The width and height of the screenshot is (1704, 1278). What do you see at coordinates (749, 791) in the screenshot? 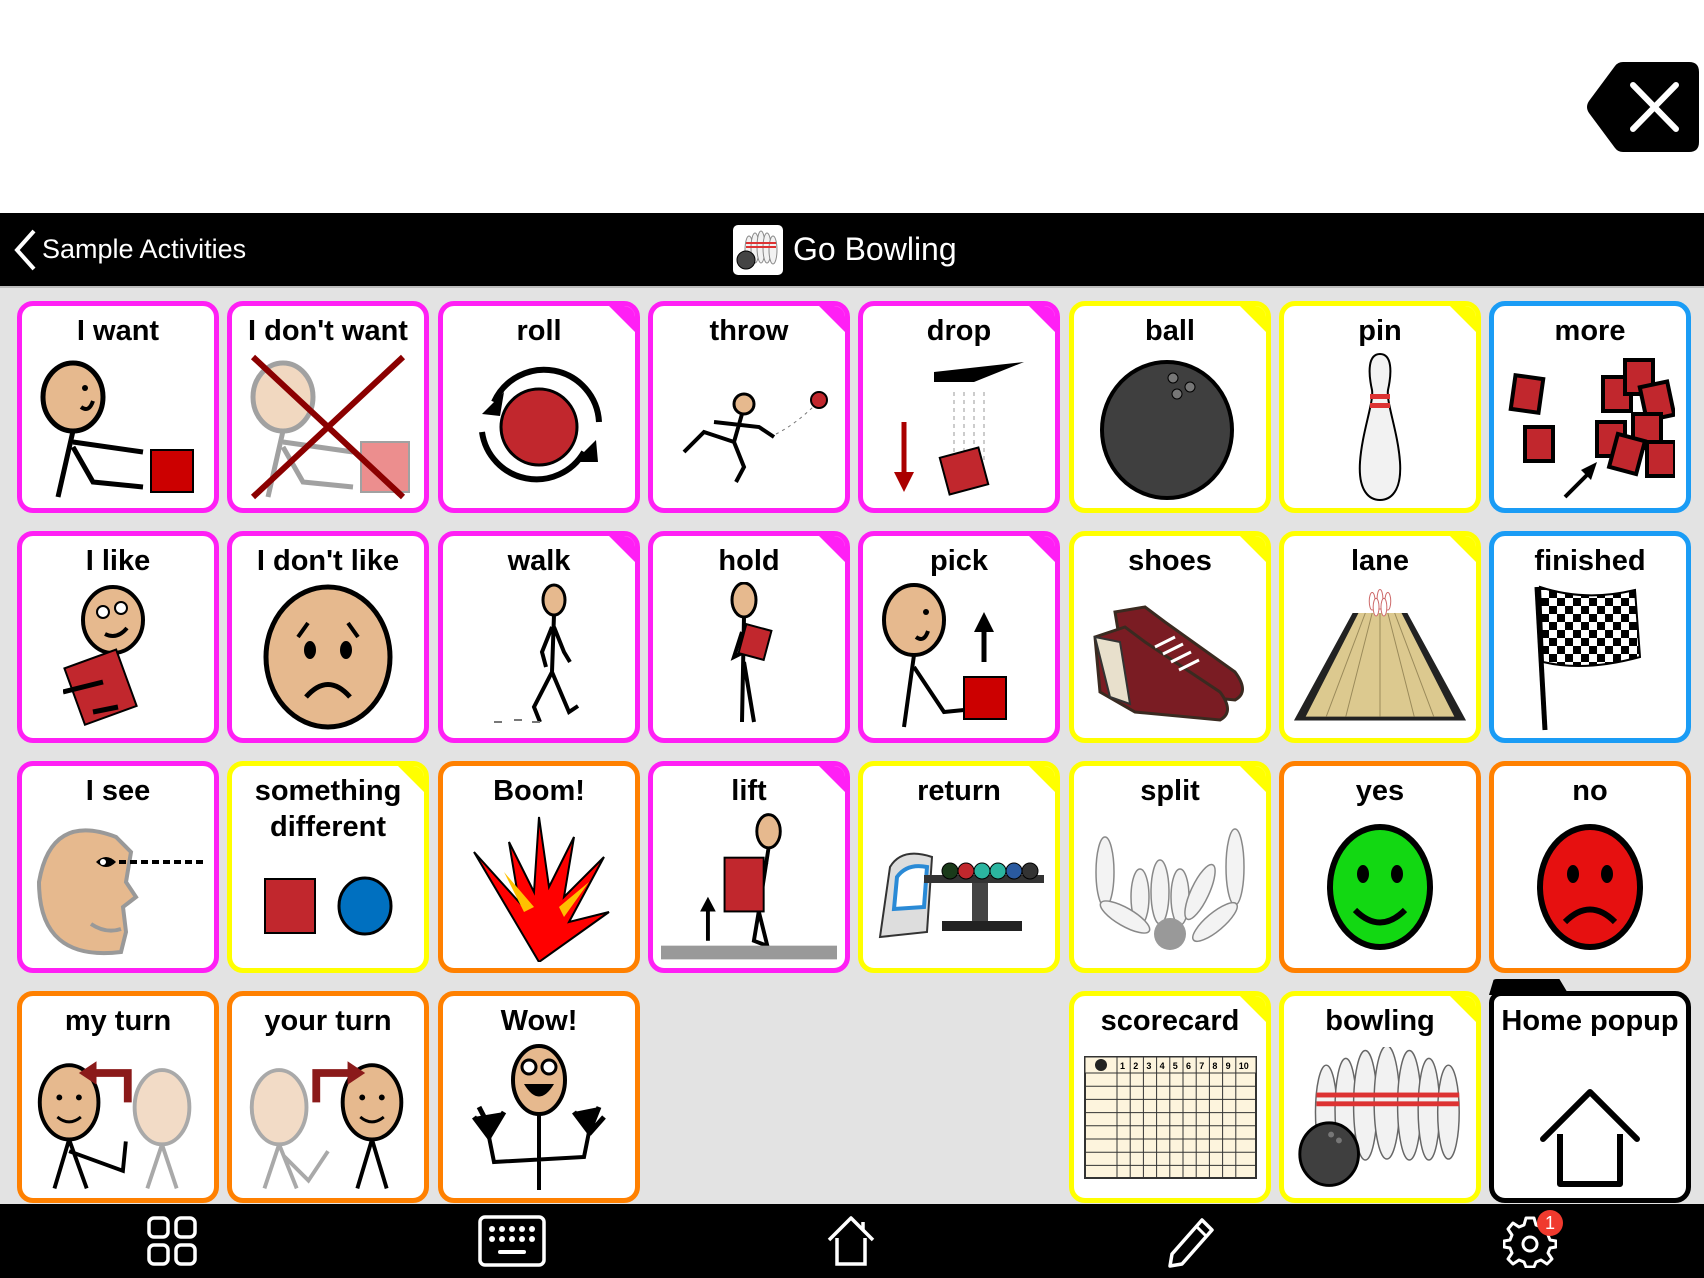
I see `tile-label: lift` at bounding box center [749, 791].